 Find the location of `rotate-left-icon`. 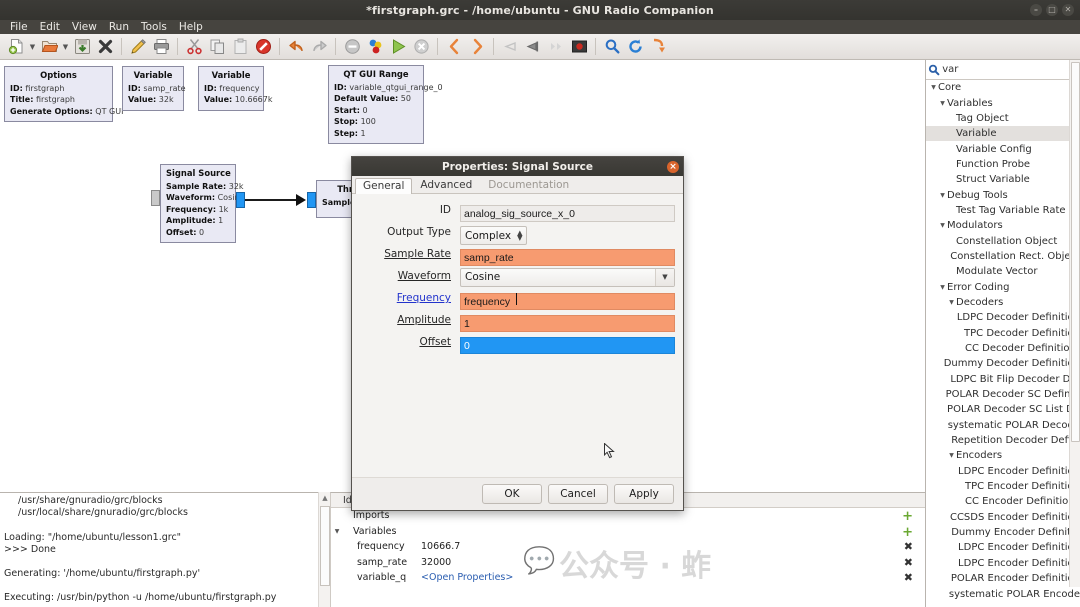

rotate-left-icon is located at coordinates (454, 47).